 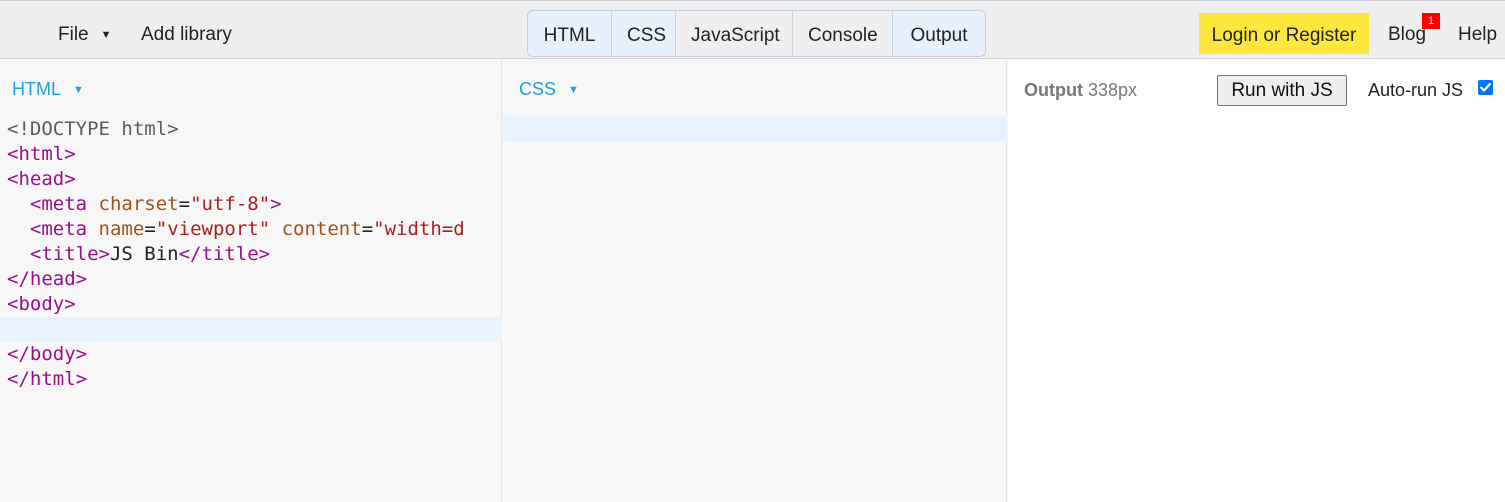 What do you see at coordinates (644, 33) in the screenshot?
I see `tab-css: CSS` at bounding box center [644, 33].